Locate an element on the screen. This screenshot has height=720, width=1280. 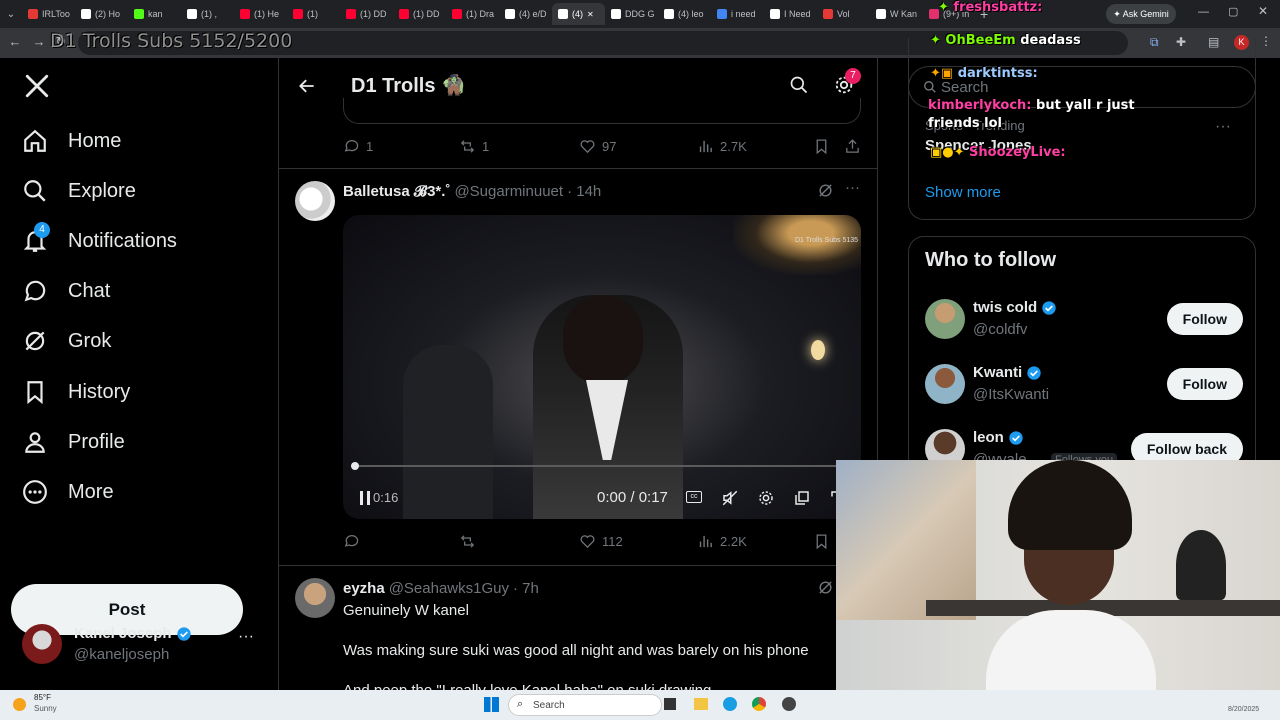
browser-tab: I Need is located at coordinates (790, 14).